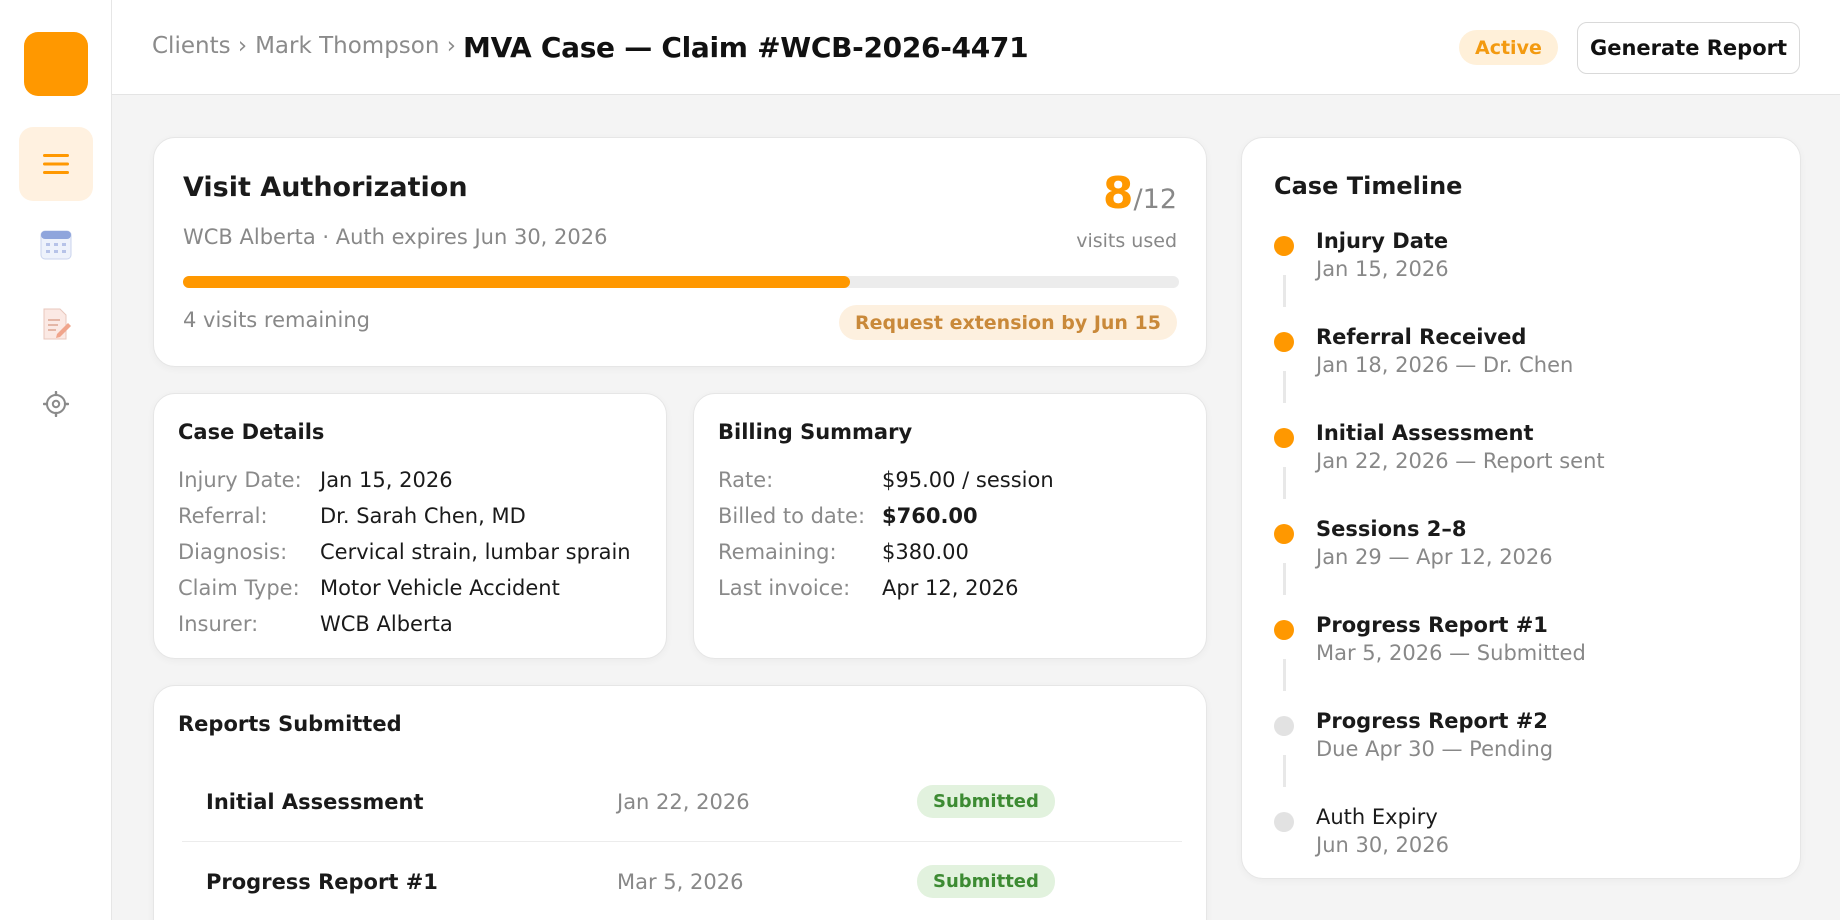 The height and width of the screenshot is (920, 1840). I want to click on detail-key: Insurer:, so click(218, 624).